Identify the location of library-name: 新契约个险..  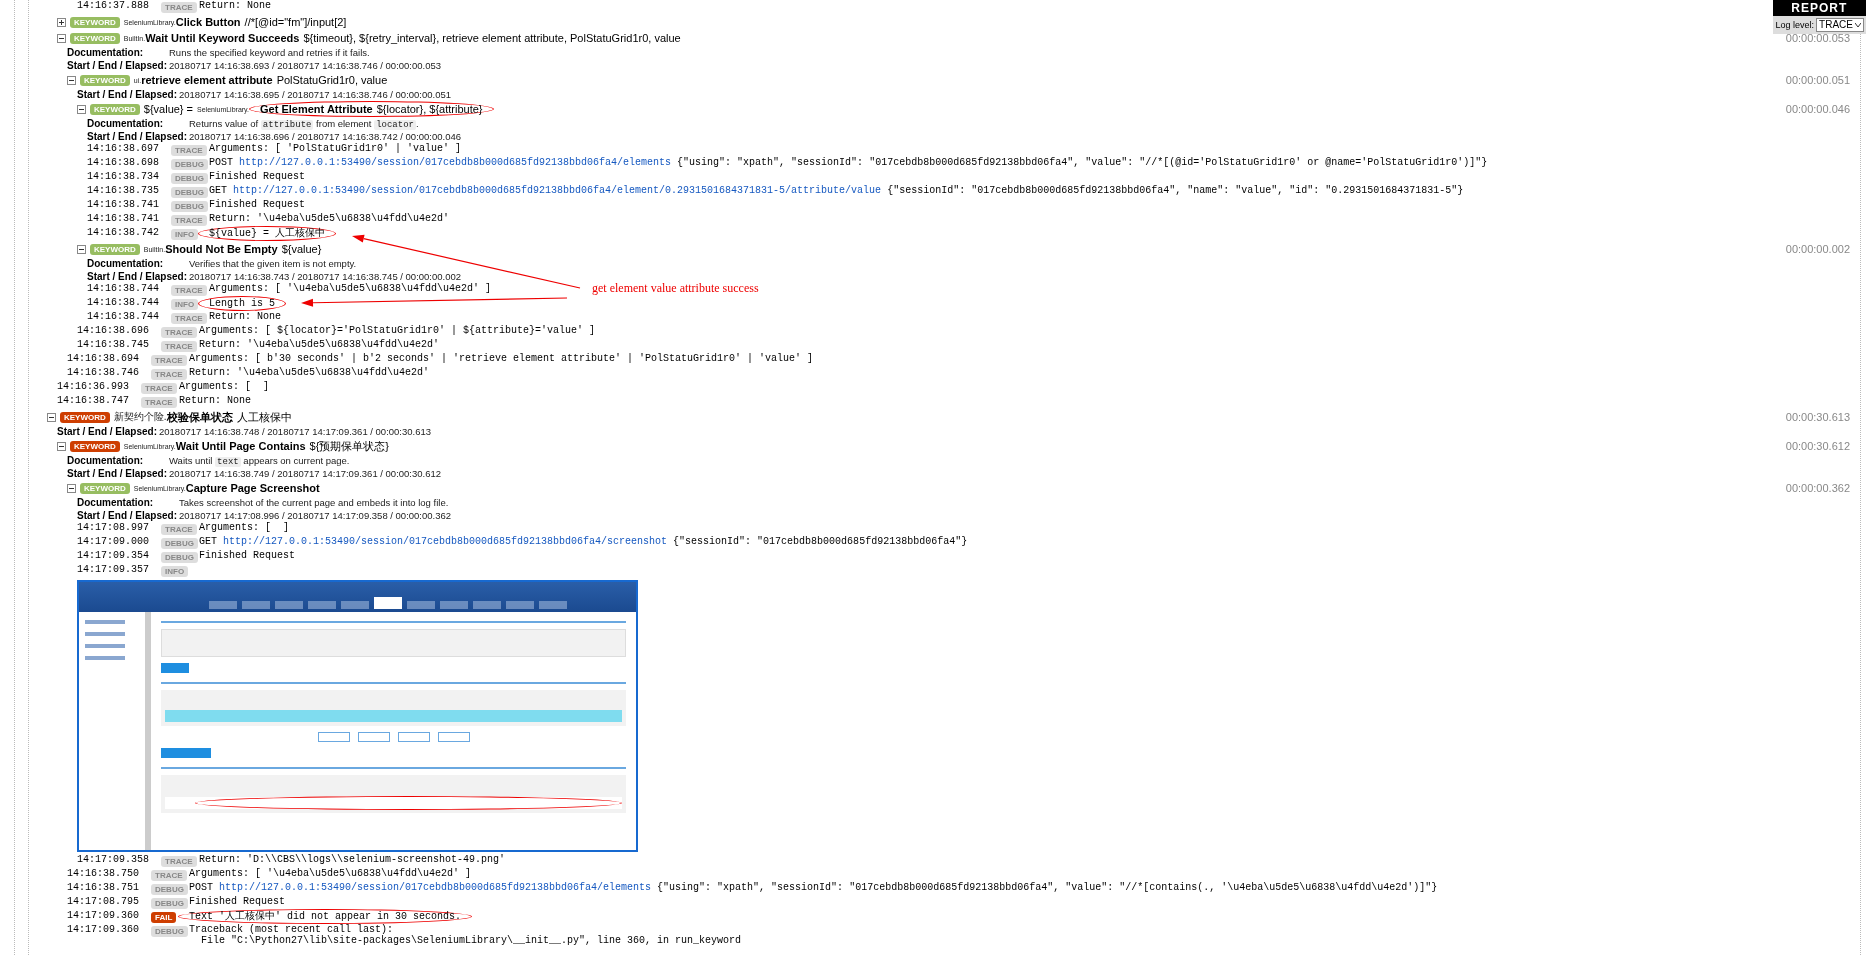
(140, 416).